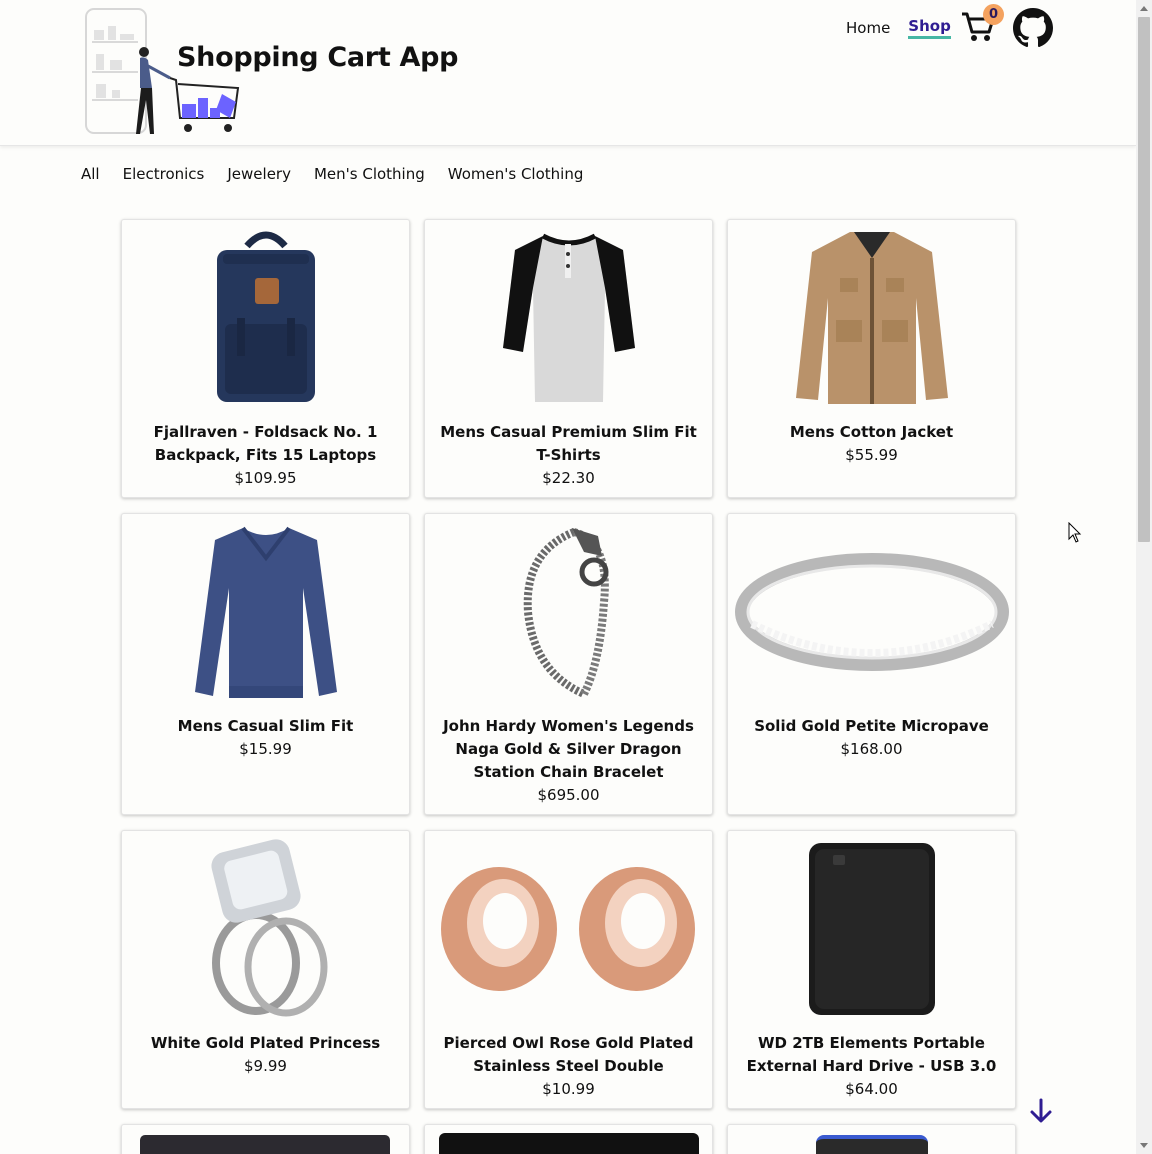 This screenshot has width=1152, height=1154. I want to click on product-title: Mens Casual Slim Fit, so click(265, 726).